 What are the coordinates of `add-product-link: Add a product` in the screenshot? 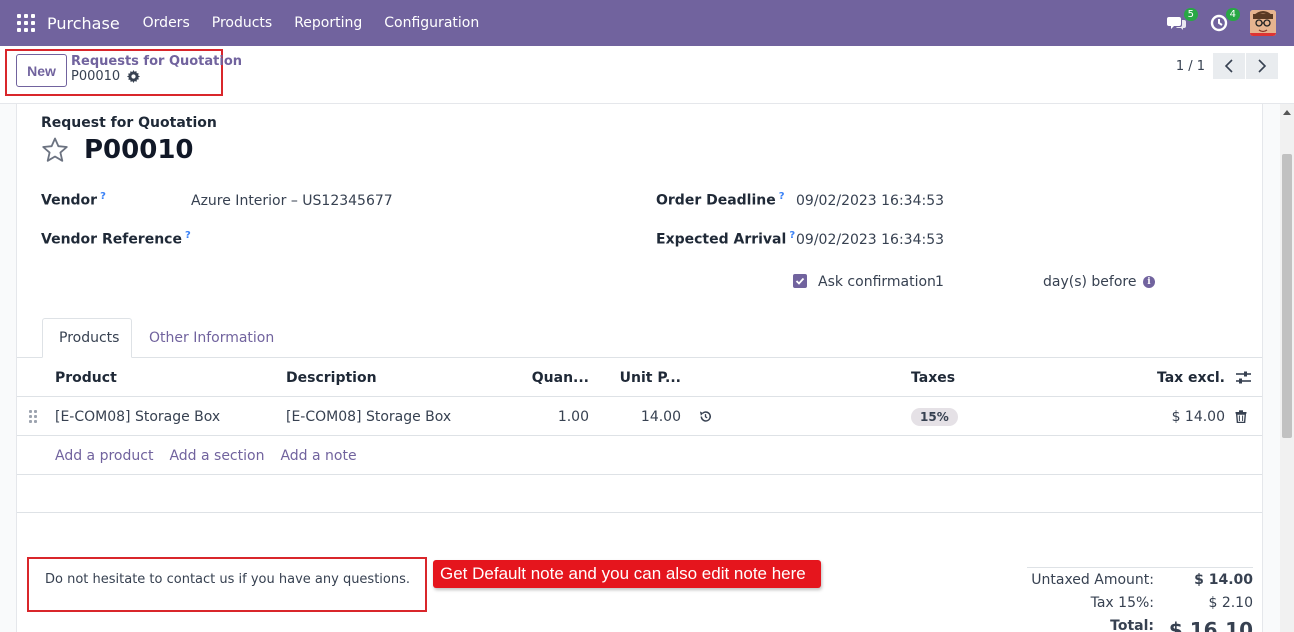 It's located at (104, 456).